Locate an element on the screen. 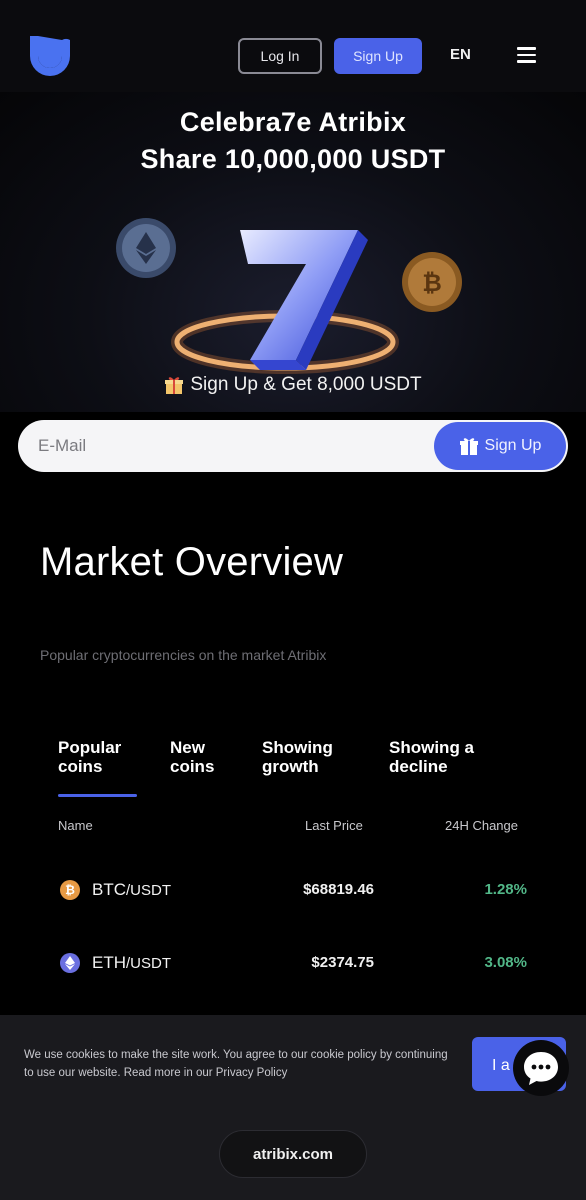 Image resolution: width=586 pixels, height=1200 pixels. atribix-logo-icon is located at coordinates (50, 54).